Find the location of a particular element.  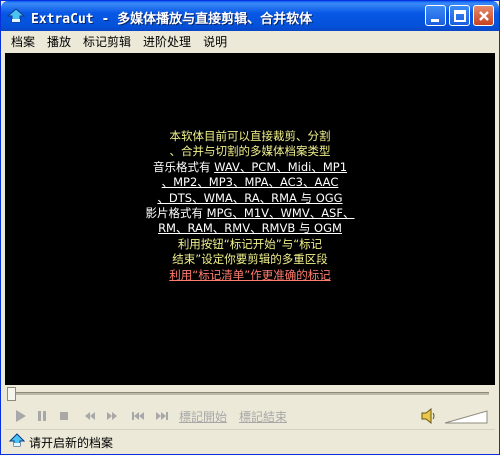

playback-controls: 標記開始 標記結束 is located at coordinates (250, 416).